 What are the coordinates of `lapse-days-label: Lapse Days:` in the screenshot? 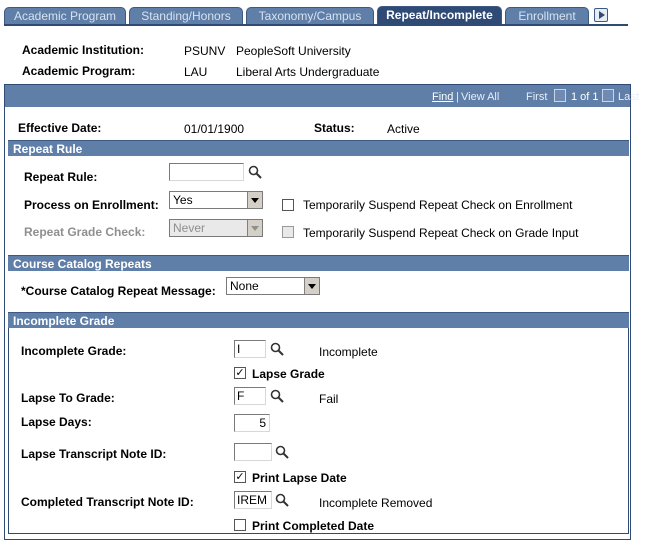 It's located at (56, 422).